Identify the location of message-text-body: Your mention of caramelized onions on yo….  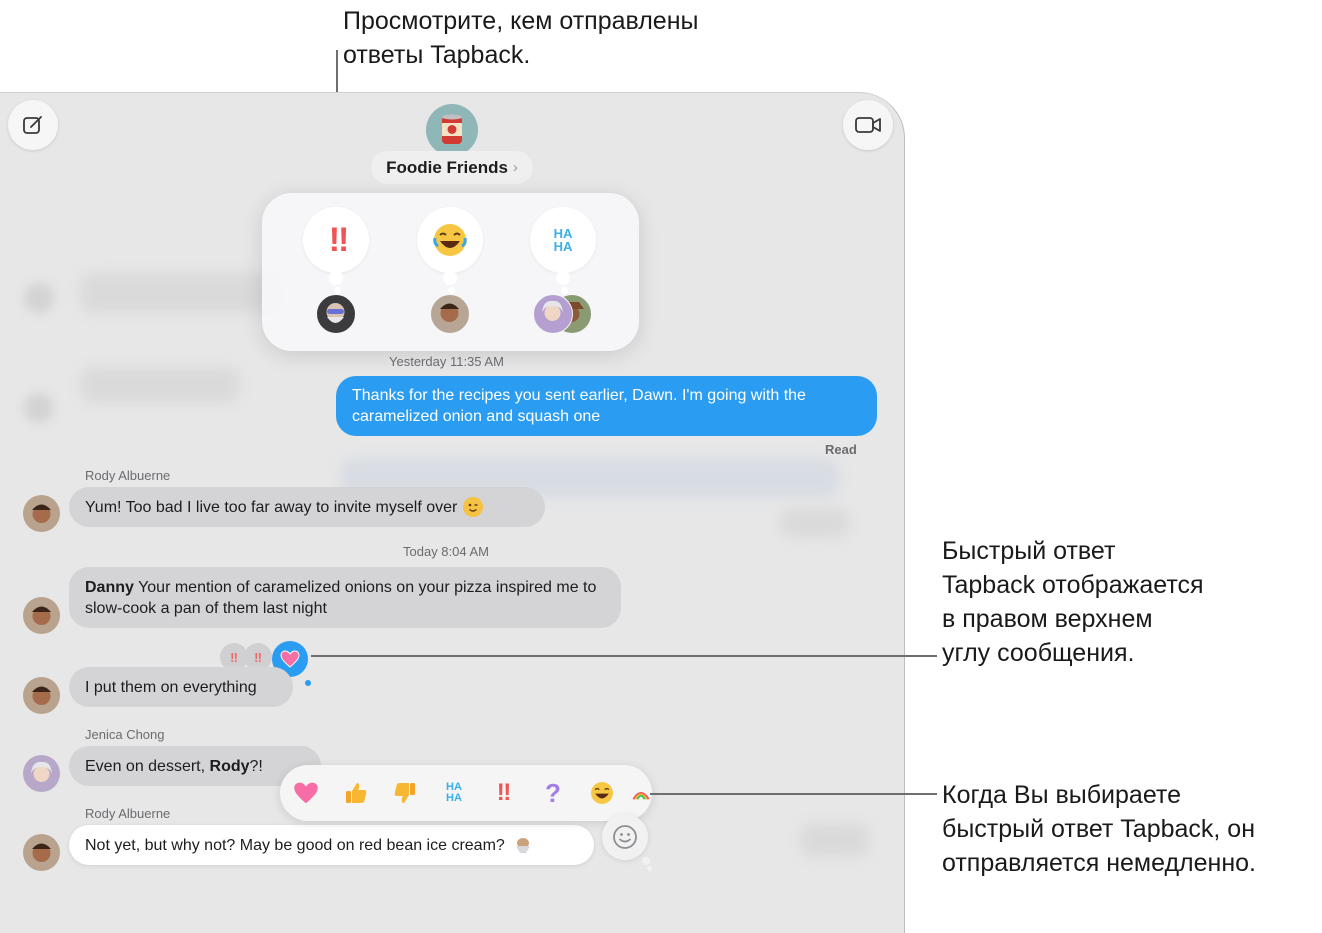
(341, 597).